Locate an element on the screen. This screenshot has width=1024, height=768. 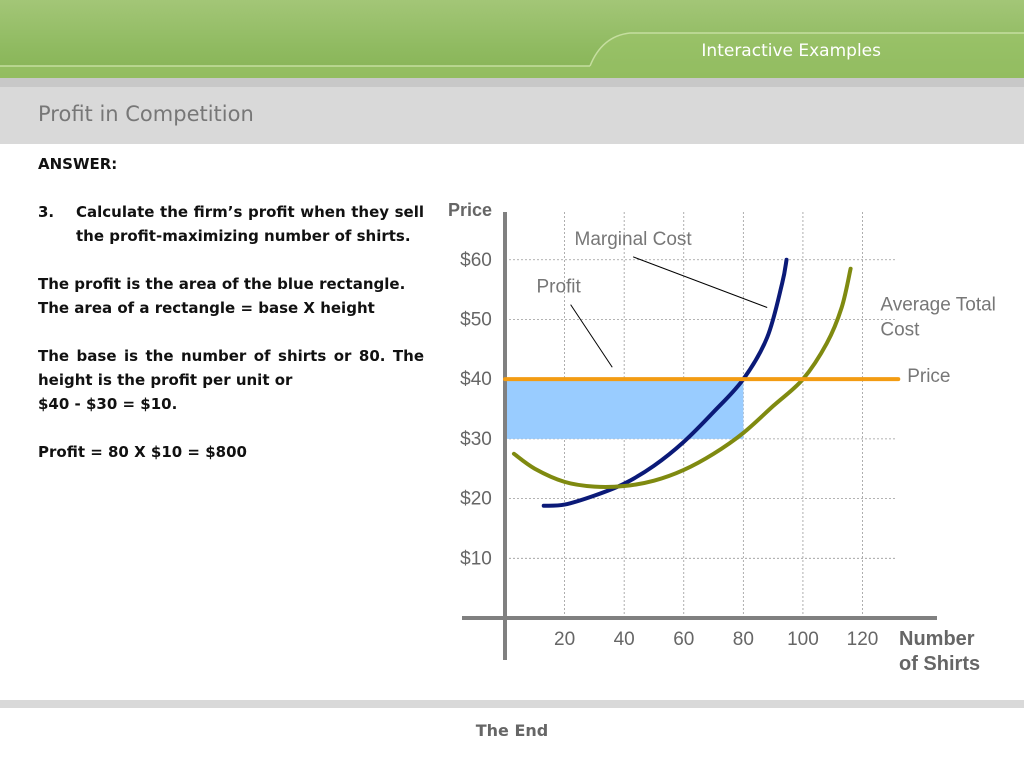
y-axis-label: Price is located at coordinates (470, 210).